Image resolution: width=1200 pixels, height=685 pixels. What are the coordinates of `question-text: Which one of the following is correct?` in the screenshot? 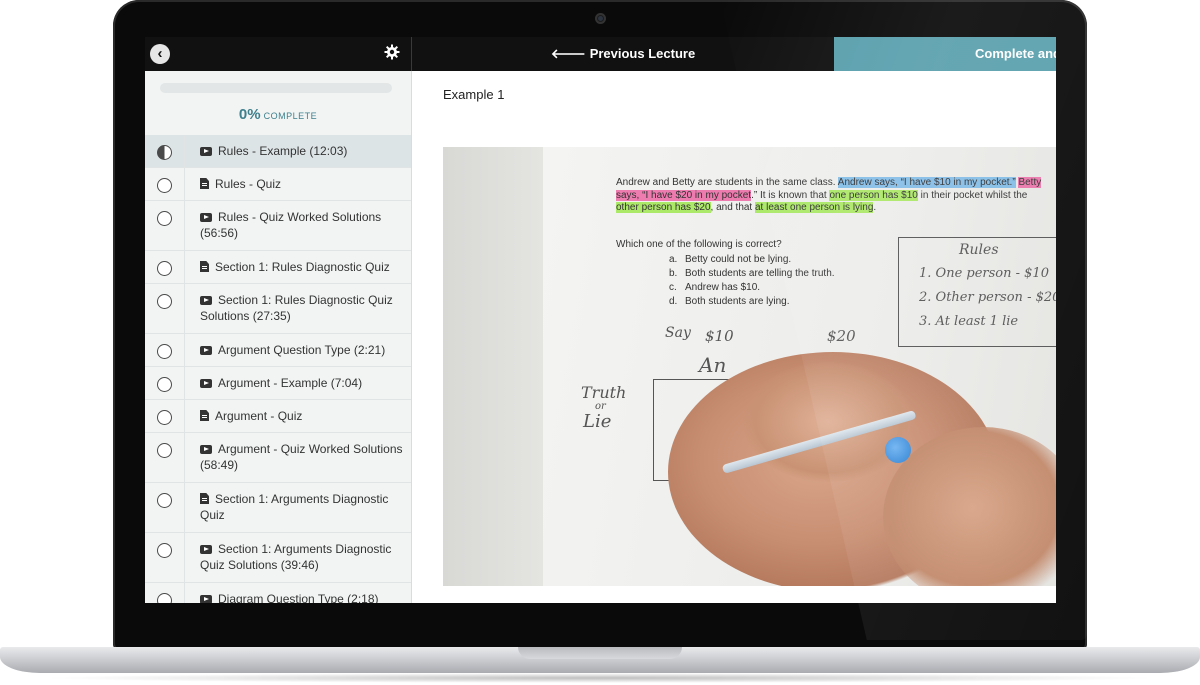 It's located at (699, 244).